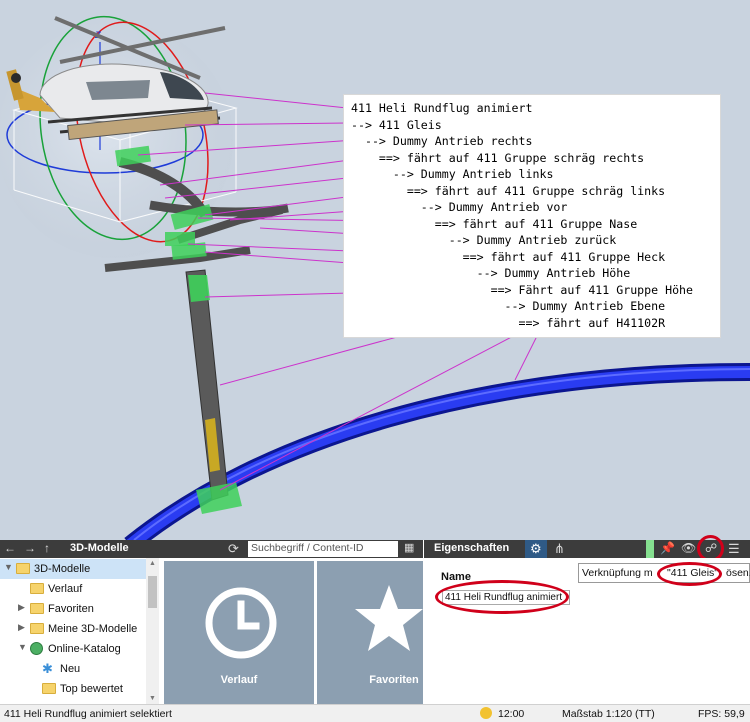  What do you see at coordinates (65, 589) in the screenshot?
I see `tree-item-label: Verlauf` at bounding box center [65, 589].